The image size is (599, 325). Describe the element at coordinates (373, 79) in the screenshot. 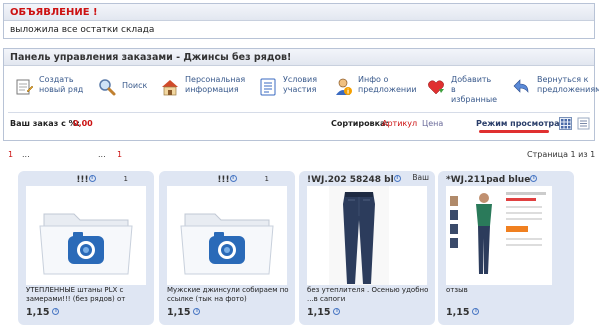

I see `offer-info-label-1: Инфо о` at that location.